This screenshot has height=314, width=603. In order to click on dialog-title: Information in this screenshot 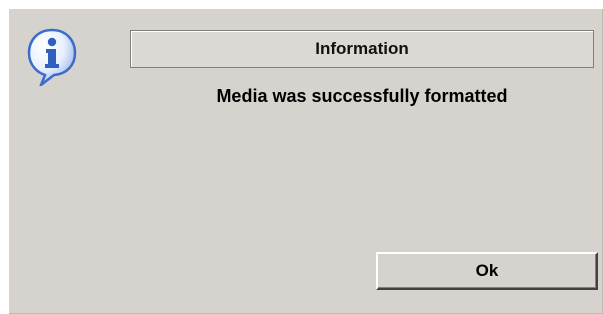, I will do `click(362, 49)`.